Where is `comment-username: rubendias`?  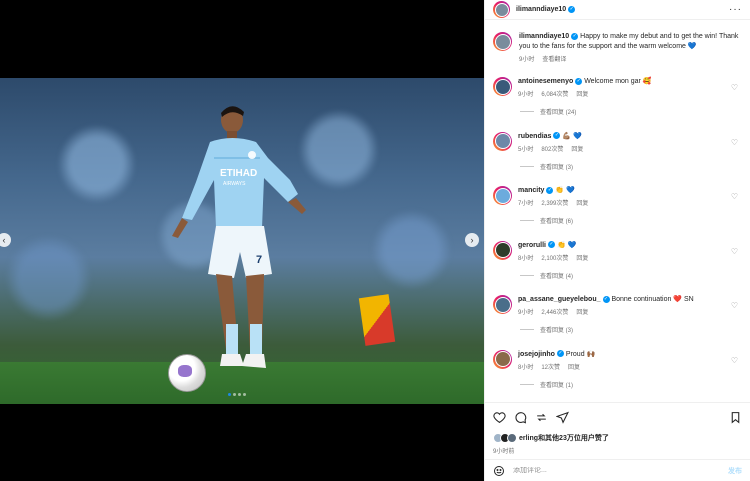
comment-username: rubendias is located at coordinates (534, 136).